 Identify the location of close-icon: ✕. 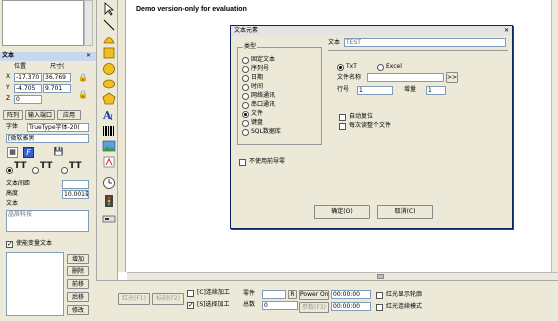
(88, 56).